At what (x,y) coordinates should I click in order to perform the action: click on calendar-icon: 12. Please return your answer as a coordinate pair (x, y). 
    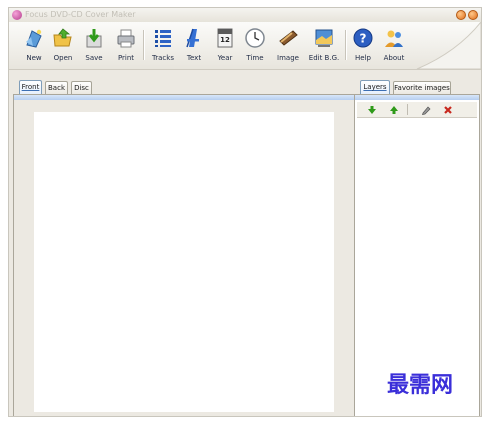
    Looking at the image, I should click on (225, 38).